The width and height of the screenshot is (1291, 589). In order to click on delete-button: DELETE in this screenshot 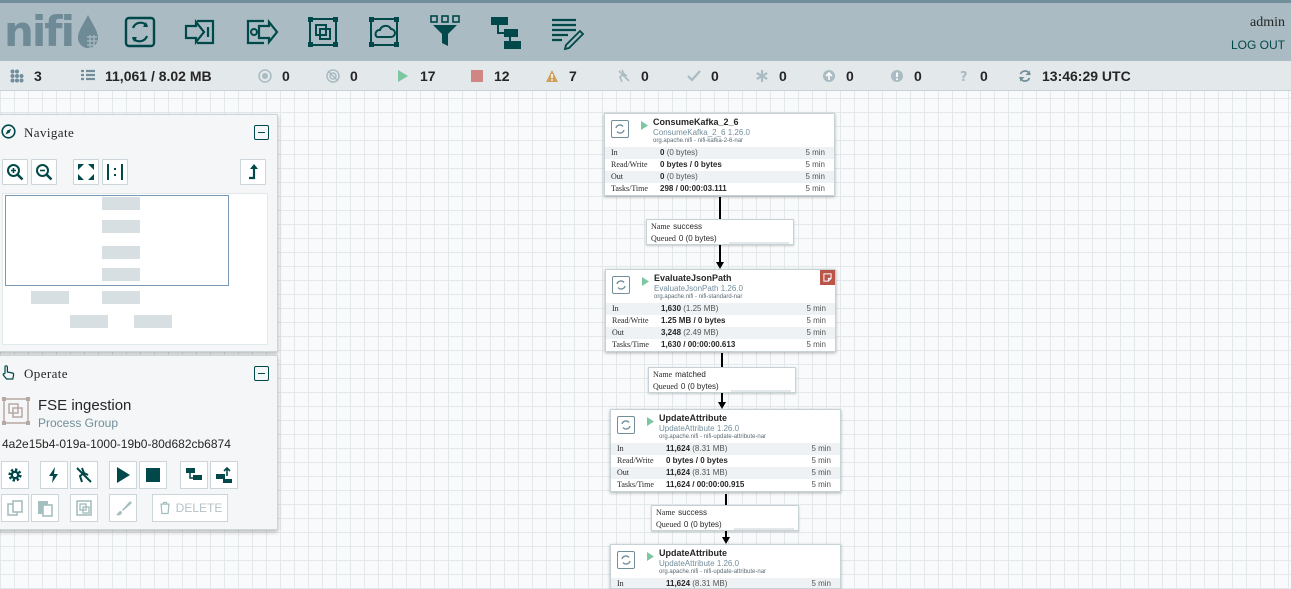, I will do `click(190, 508)`.